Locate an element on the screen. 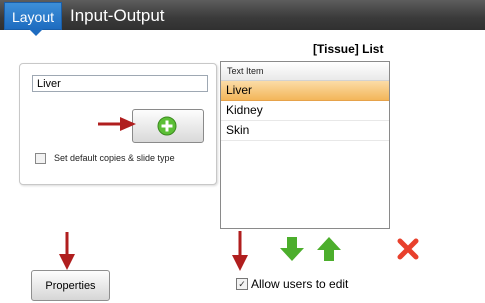 This screenshot has height=303, width=485. list-column-header: Text Item is located at coordinates (305, 71).